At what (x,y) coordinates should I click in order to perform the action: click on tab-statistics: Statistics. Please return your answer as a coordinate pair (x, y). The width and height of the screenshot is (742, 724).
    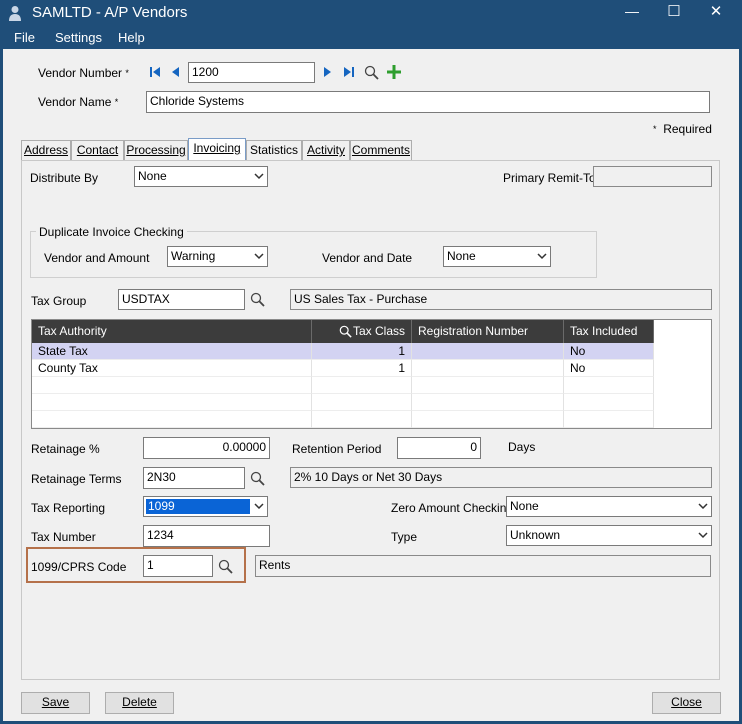
    Looking at the image, I should click on (274, 150).